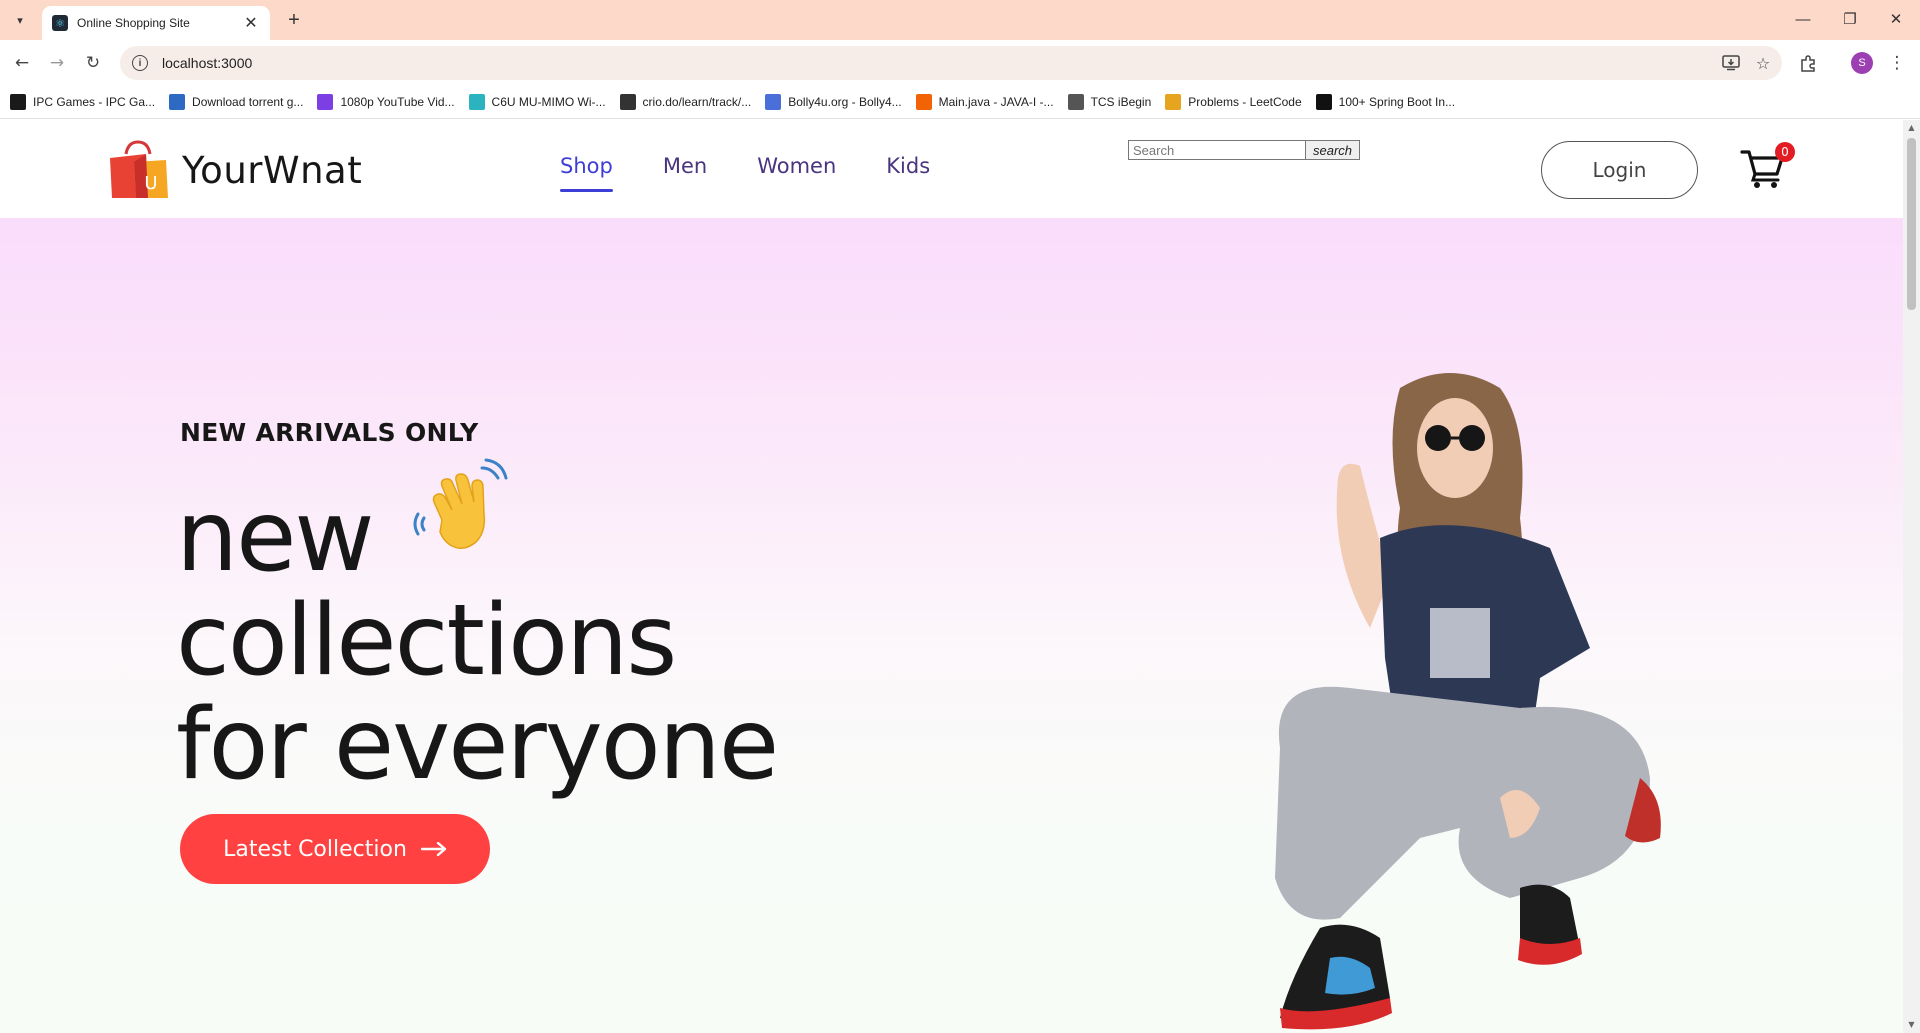 This screenshot has height=1033, width=1920. I want to click on new-tab-icon: +, so click(294, 20).